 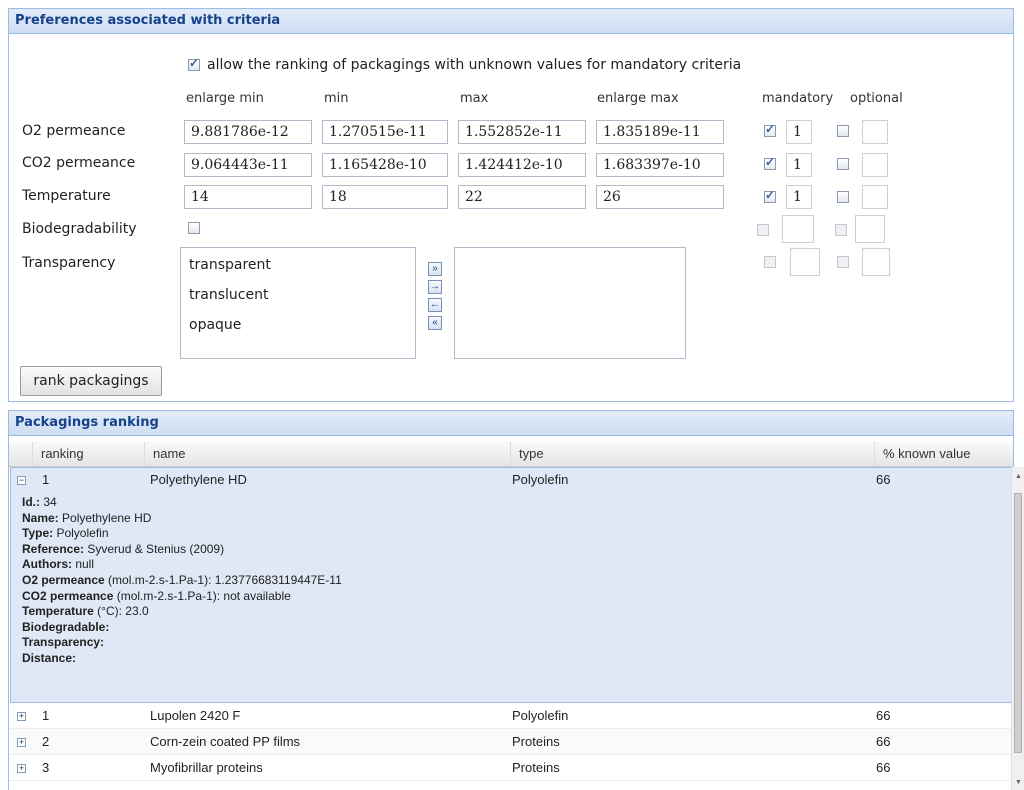 I want to click on detail-name: Name: Polyethylene HD, so click(x=87, y=517).